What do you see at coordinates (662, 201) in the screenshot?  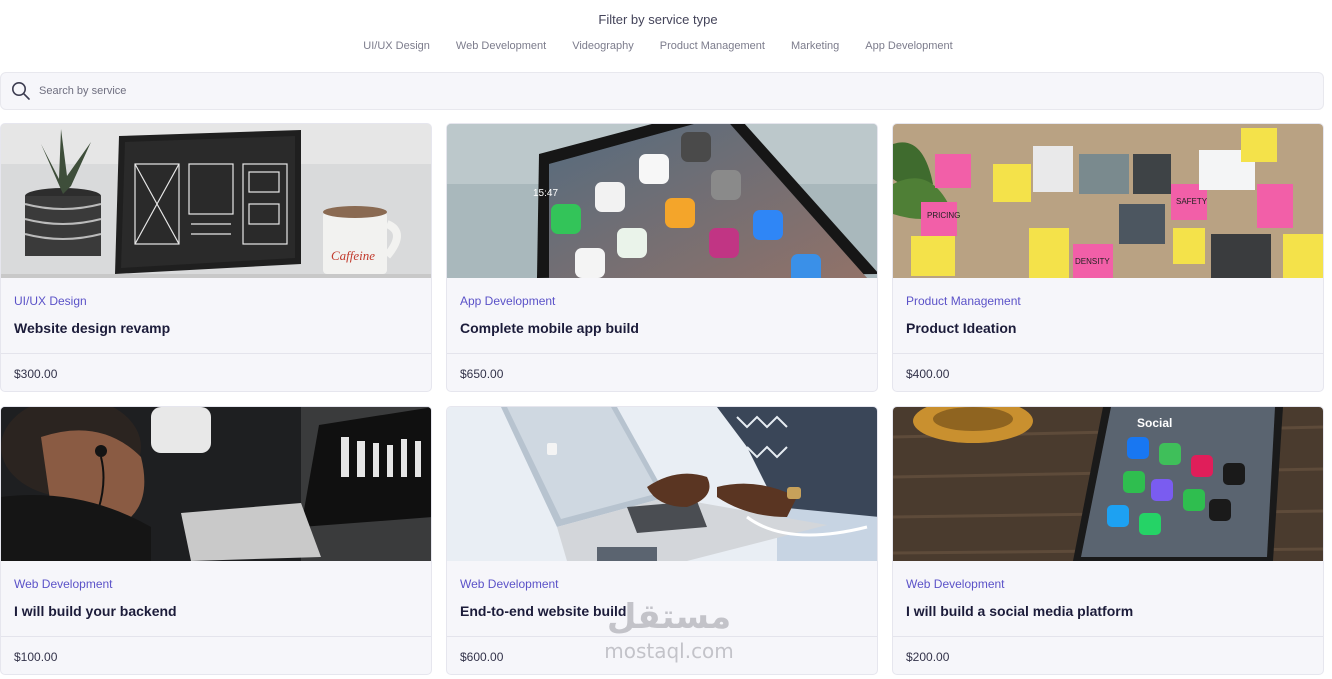 I see `service-image-smartphone: 15:47` at bounding box center [662, 201].